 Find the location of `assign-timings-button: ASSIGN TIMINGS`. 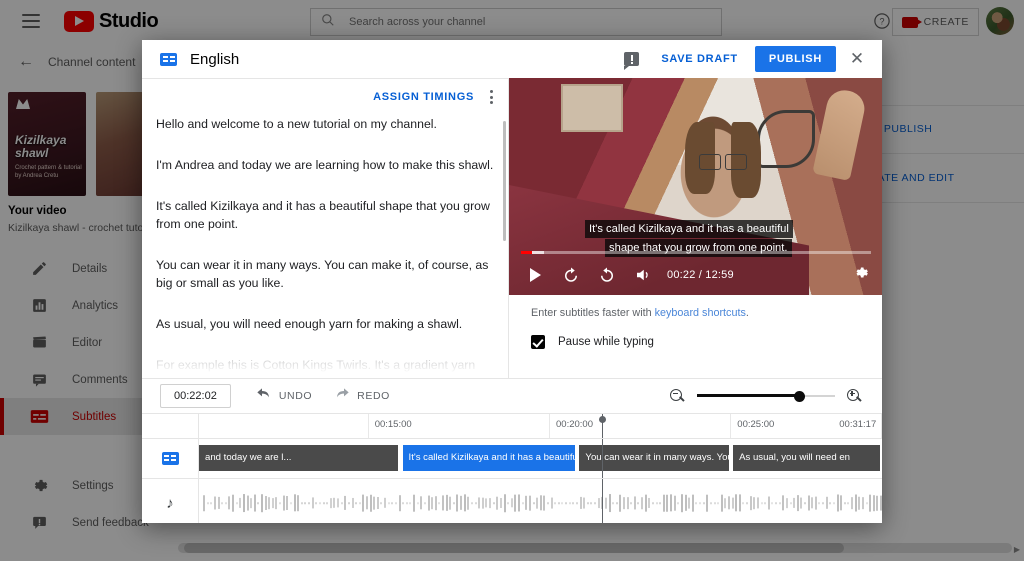

assign-timings-button: ASSIGN TIMINGS is located at coordinates (423, 97).